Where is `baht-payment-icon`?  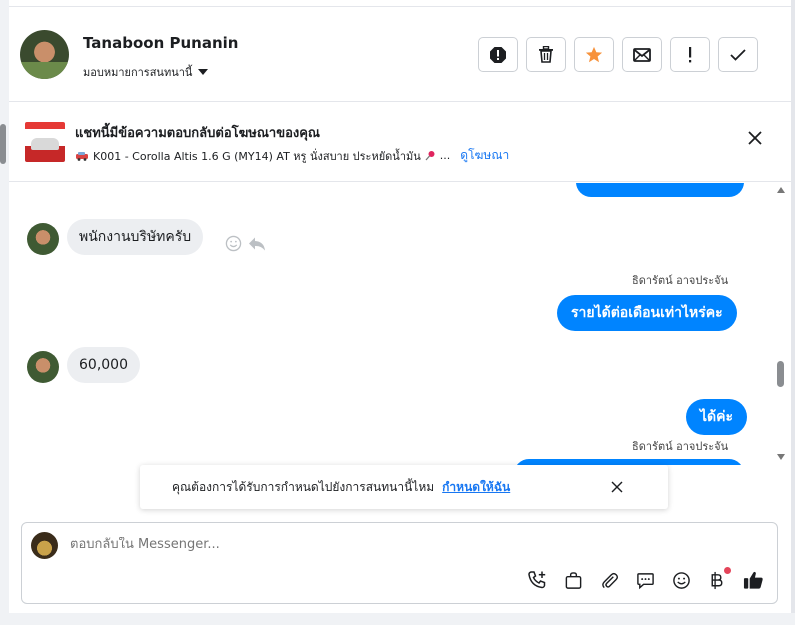 baht-payment-icon is located at coordinates (717, 580).